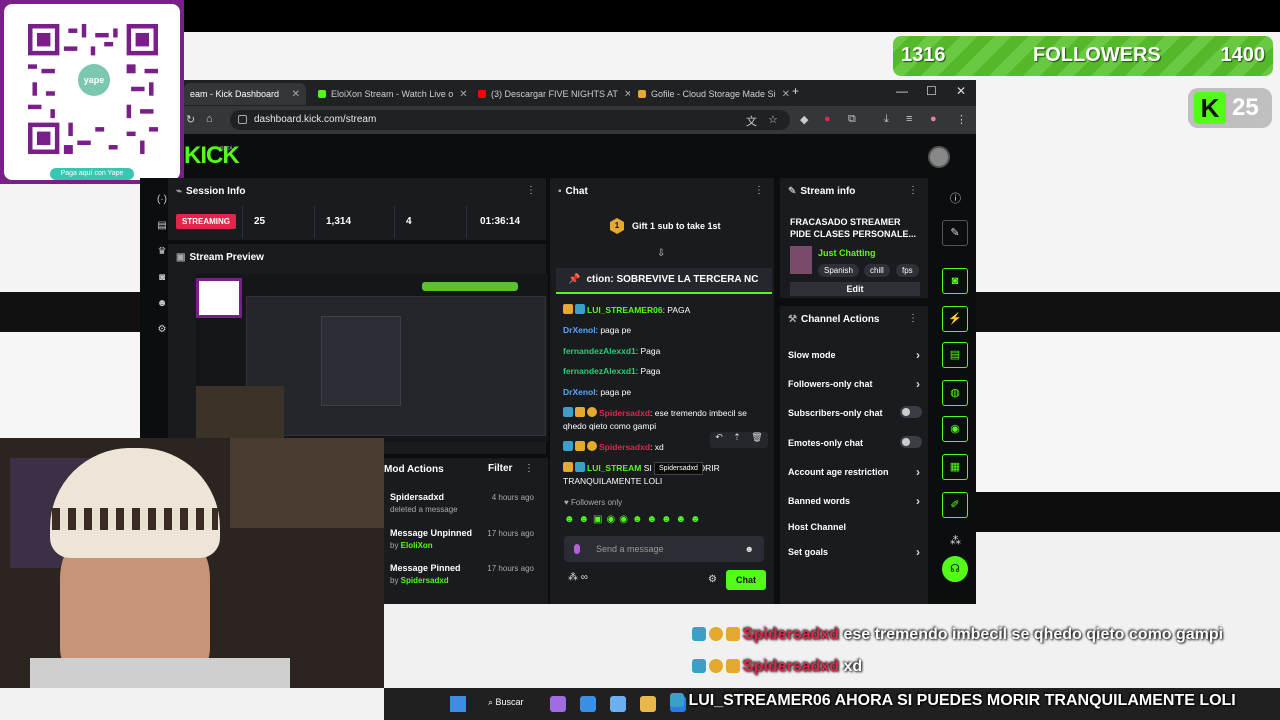 The width and height of the screenshot is (1280, 720). Describe the element at coordinates (856, 472) in the screenshot. I see `account-age-item: Account age restriction ›` at that location.